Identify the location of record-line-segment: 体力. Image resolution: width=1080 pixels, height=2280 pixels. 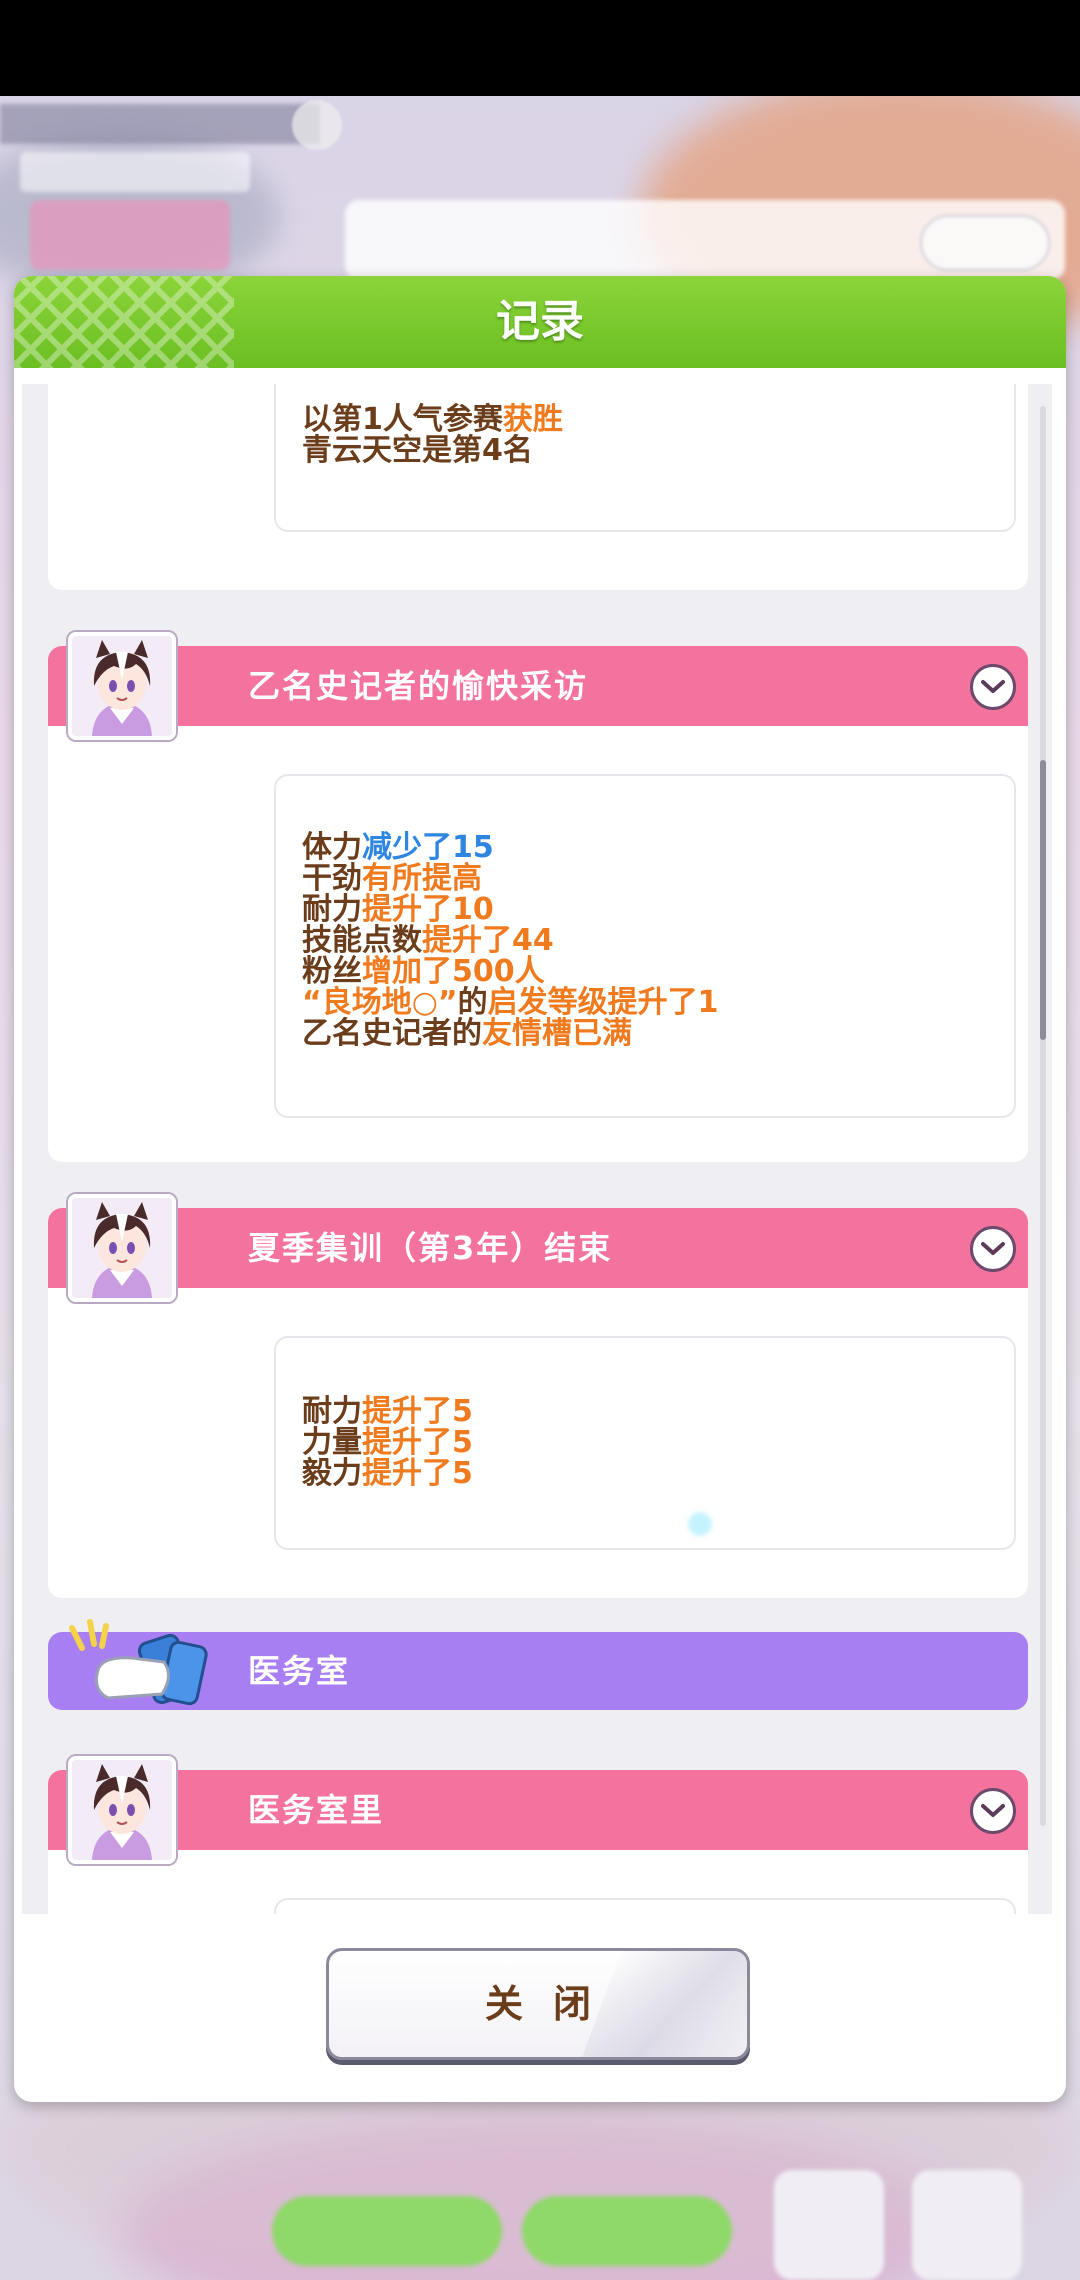
(332, 847).